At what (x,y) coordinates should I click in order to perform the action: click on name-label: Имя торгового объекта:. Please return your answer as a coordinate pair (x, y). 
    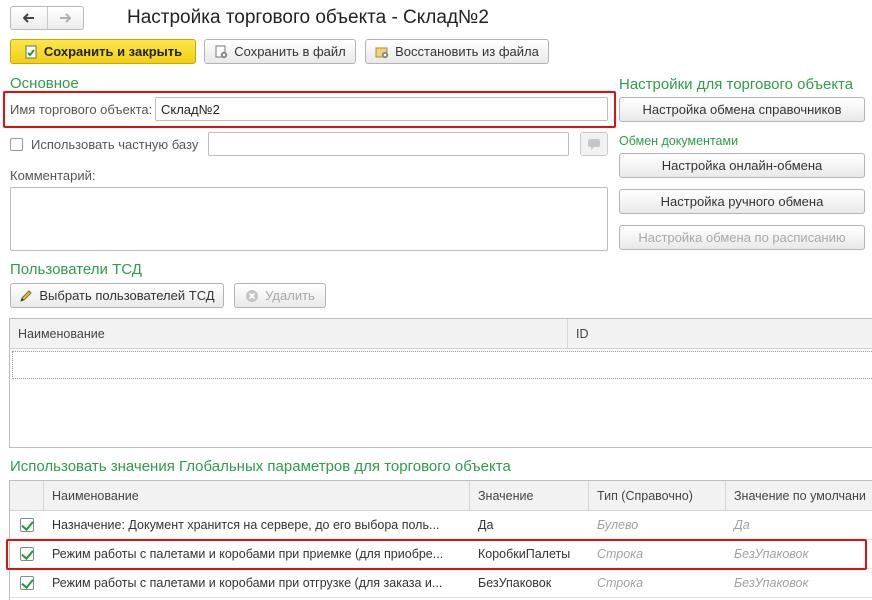
    Looking at the image, I should click on (81, 109).